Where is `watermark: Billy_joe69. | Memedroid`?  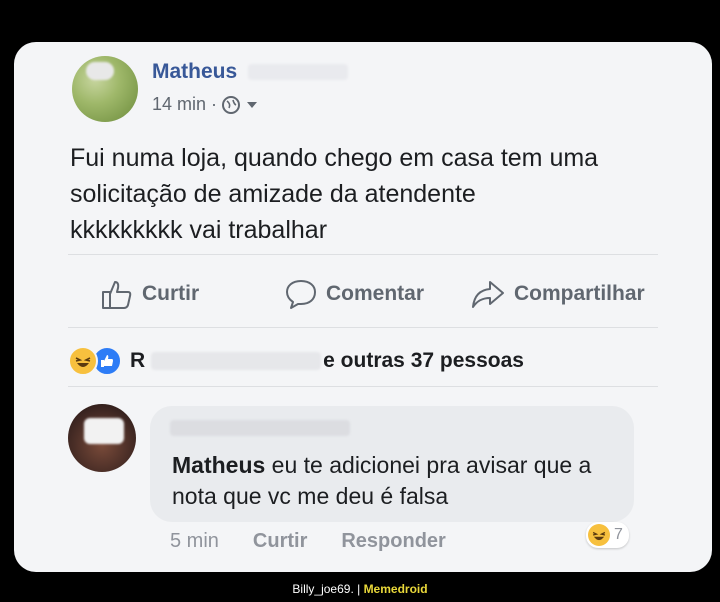
watermark: Billy_joe69. | Memedroid is located at coordinates (360, 589).